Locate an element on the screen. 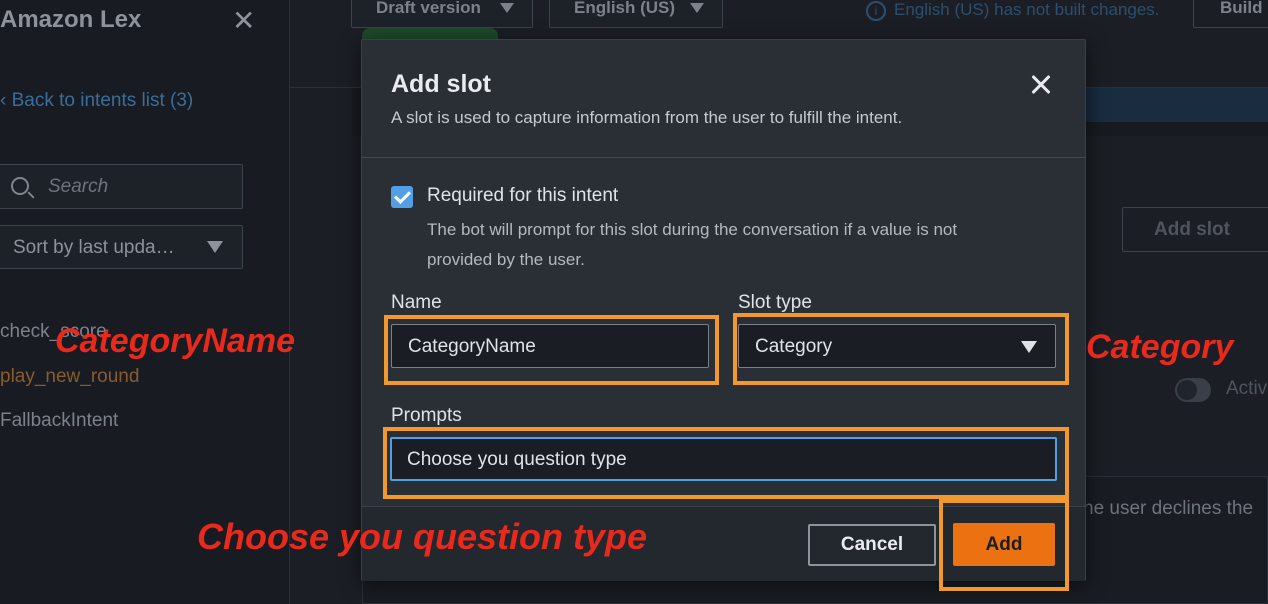  add-button-highlight-box is located at coordinates (1004, 545).